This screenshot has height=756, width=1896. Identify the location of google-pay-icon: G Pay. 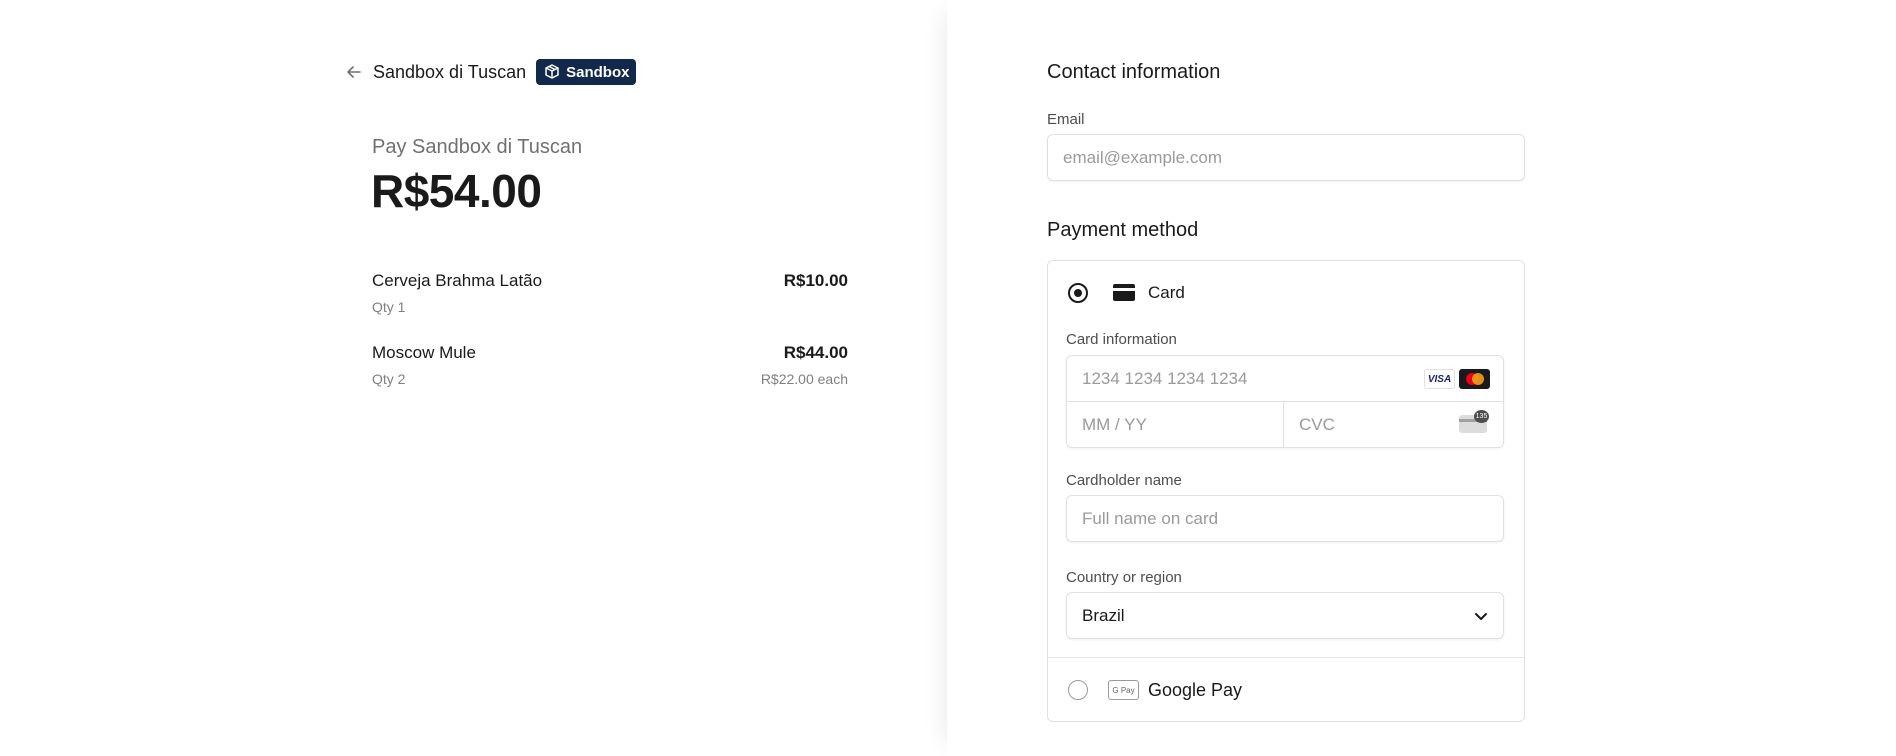
(1123, 690).